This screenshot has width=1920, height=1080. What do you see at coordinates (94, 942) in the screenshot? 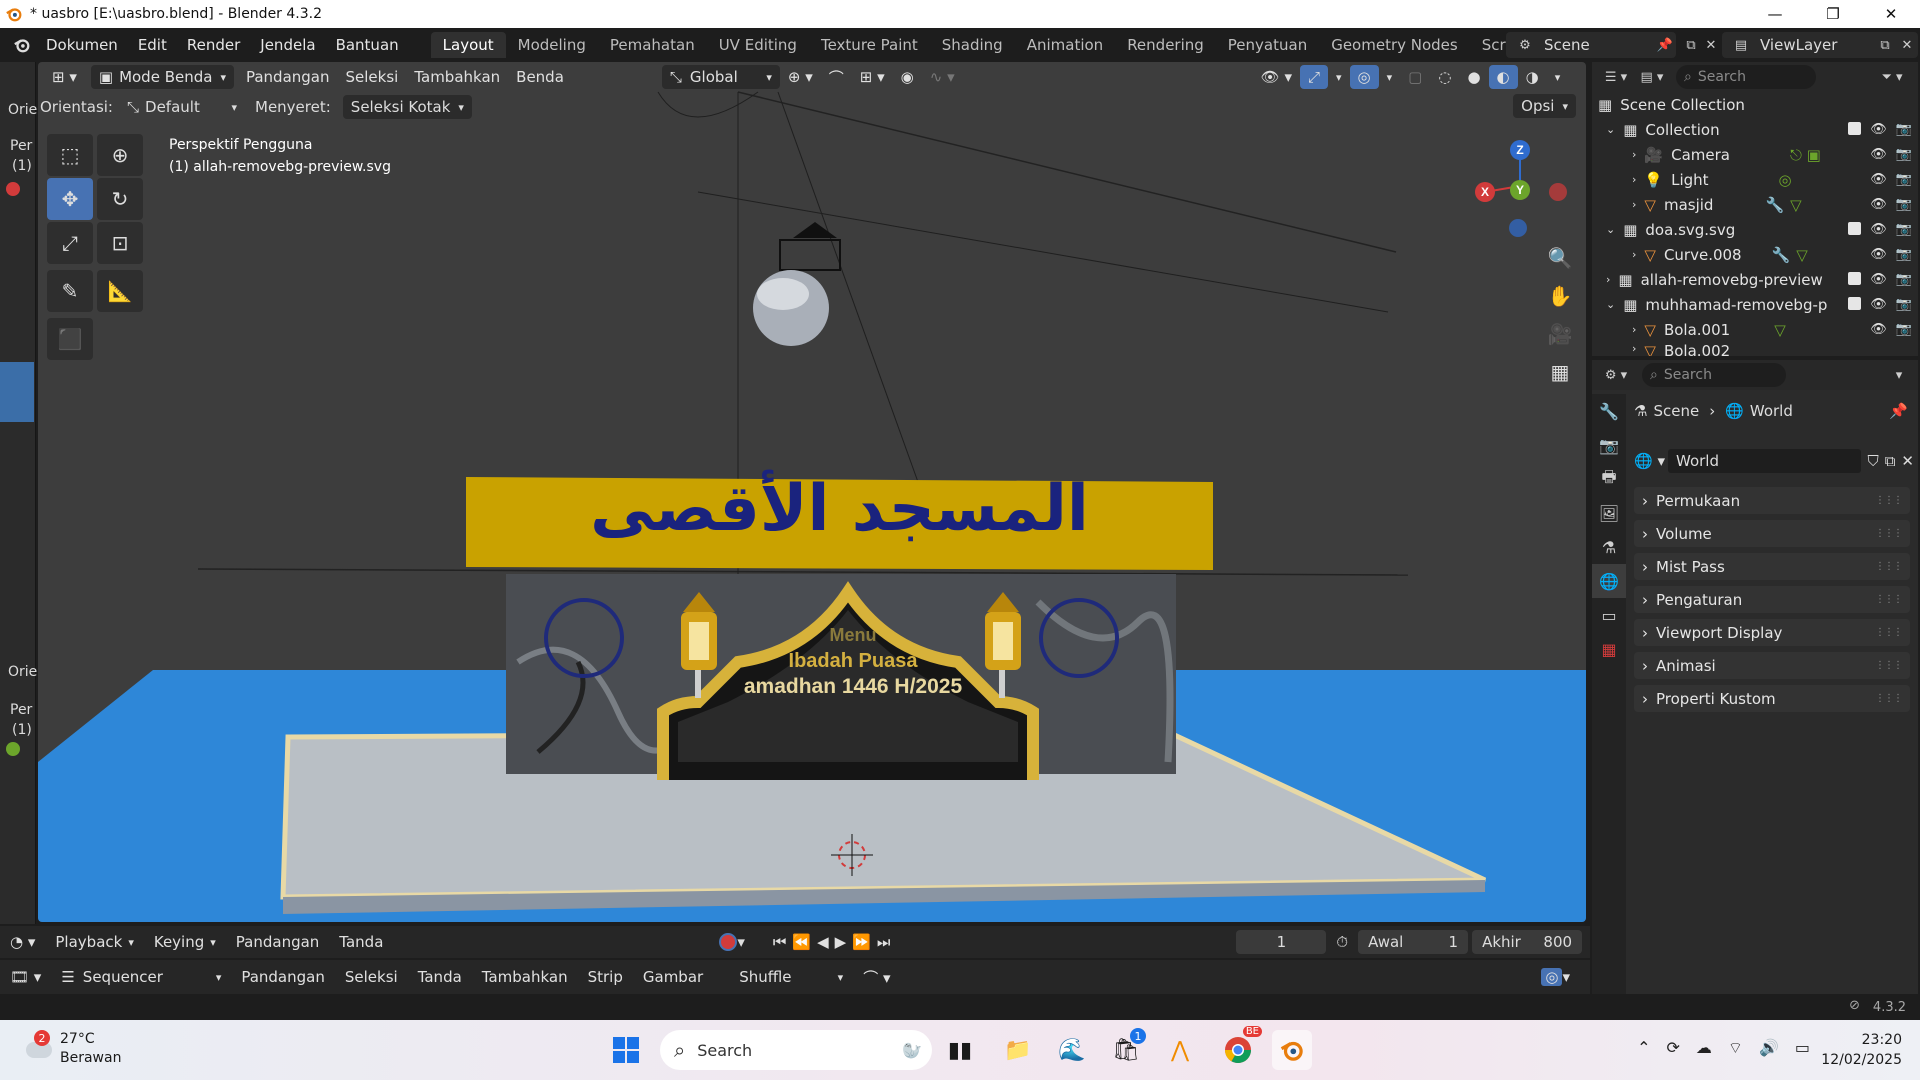
I see `playback-menu: Playback ▾` at bounding box center [94, 942].